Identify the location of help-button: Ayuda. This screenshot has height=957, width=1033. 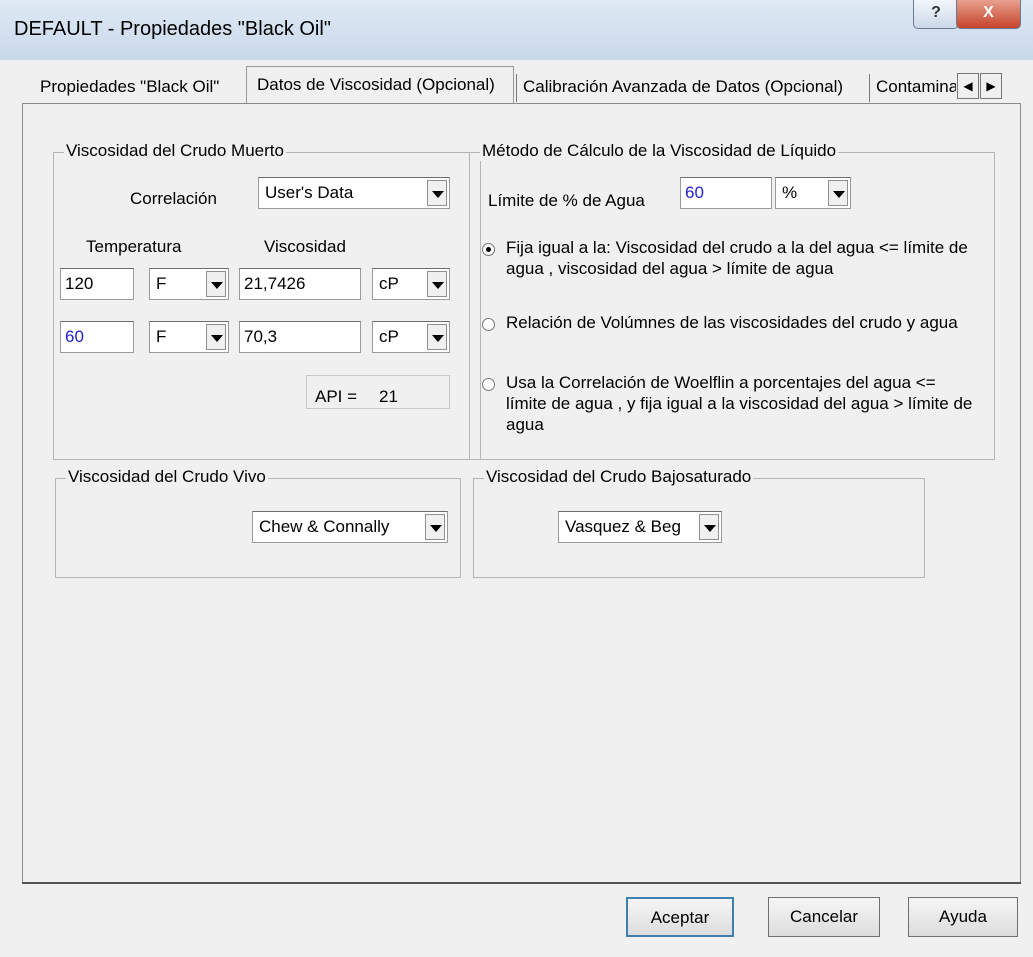
(963, 917).